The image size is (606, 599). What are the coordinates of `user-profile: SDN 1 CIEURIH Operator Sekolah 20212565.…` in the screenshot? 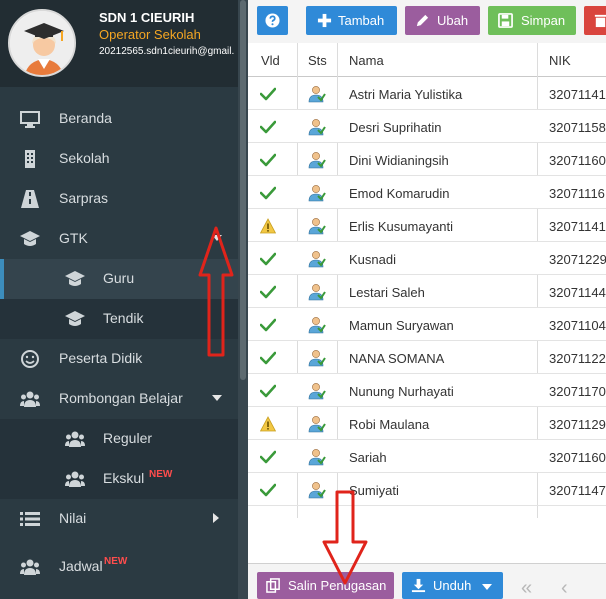 It's located at (119, 43).